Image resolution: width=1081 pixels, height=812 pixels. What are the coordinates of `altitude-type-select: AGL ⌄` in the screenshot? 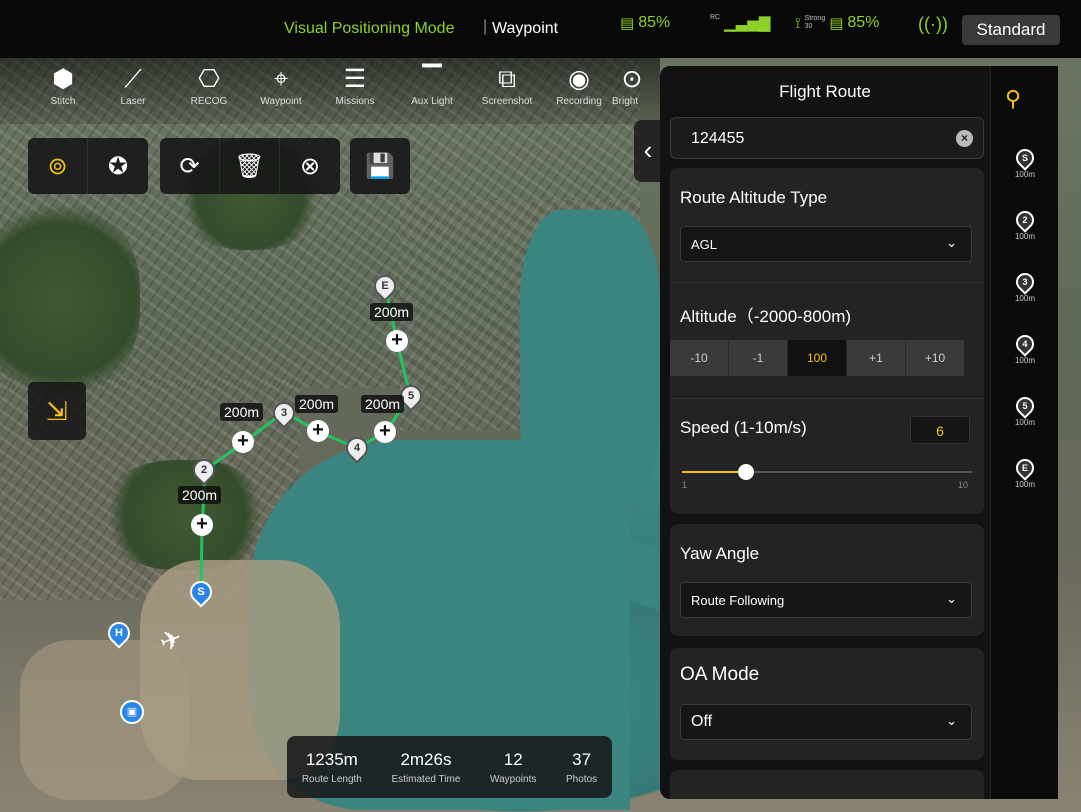 It's located at (826, 244).